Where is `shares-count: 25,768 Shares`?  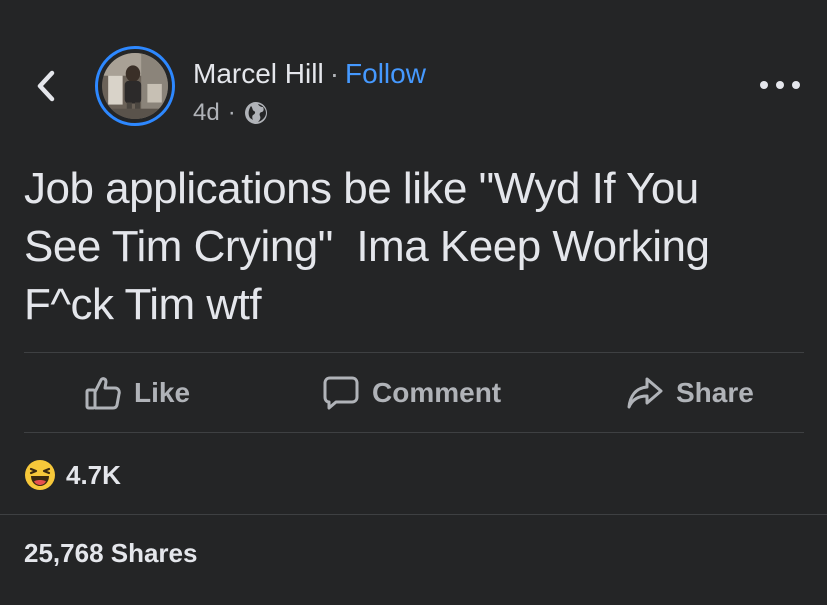
shares-count: 25,768 Shares is located at coordinates (110, 553).